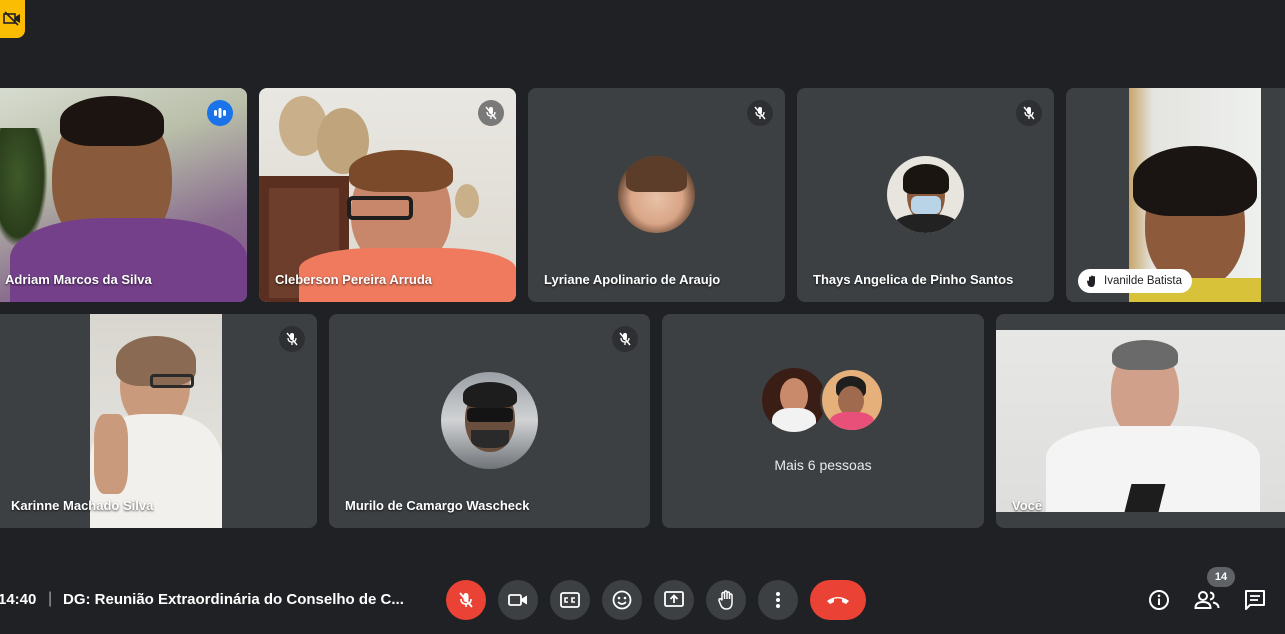 Image resolution: width=1285 pixels, height=634 pixels. I want to click on participant-tile-ivanilde: Ivanilde Batista, so click(1175, 195).